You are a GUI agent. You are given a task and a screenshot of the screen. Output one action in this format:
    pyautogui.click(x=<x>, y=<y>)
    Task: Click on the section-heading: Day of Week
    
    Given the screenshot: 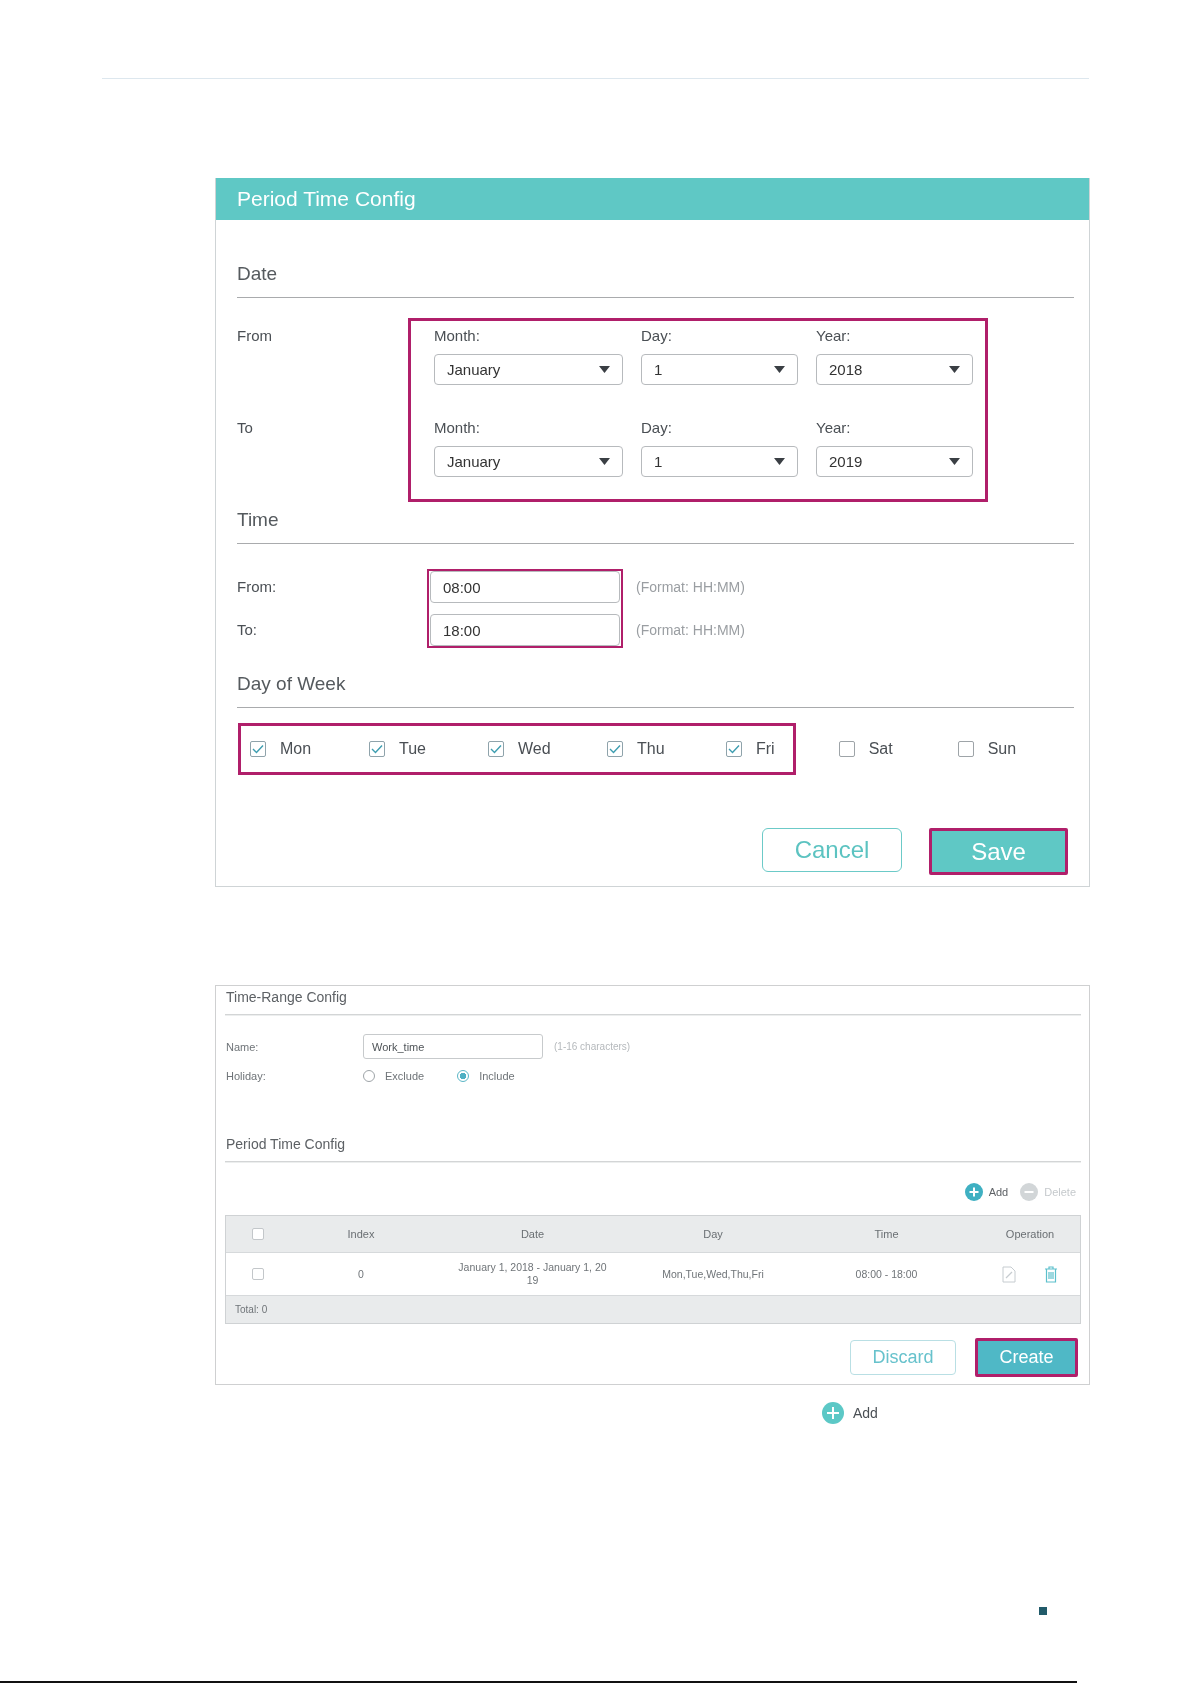 What is the action you would take?
    pyautogui.click(x=291, y=683)
    